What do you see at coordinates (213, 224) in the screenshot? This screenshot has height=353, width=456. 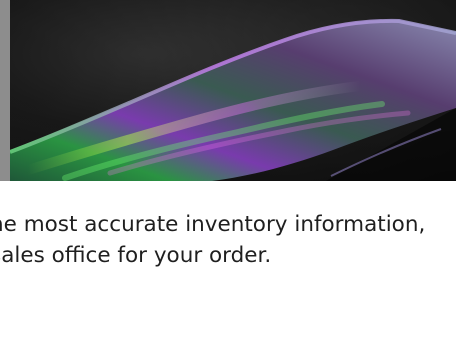 I see `inventory-notice-line-1: he most accurate inventory information,` at bounding box center [213, 224].